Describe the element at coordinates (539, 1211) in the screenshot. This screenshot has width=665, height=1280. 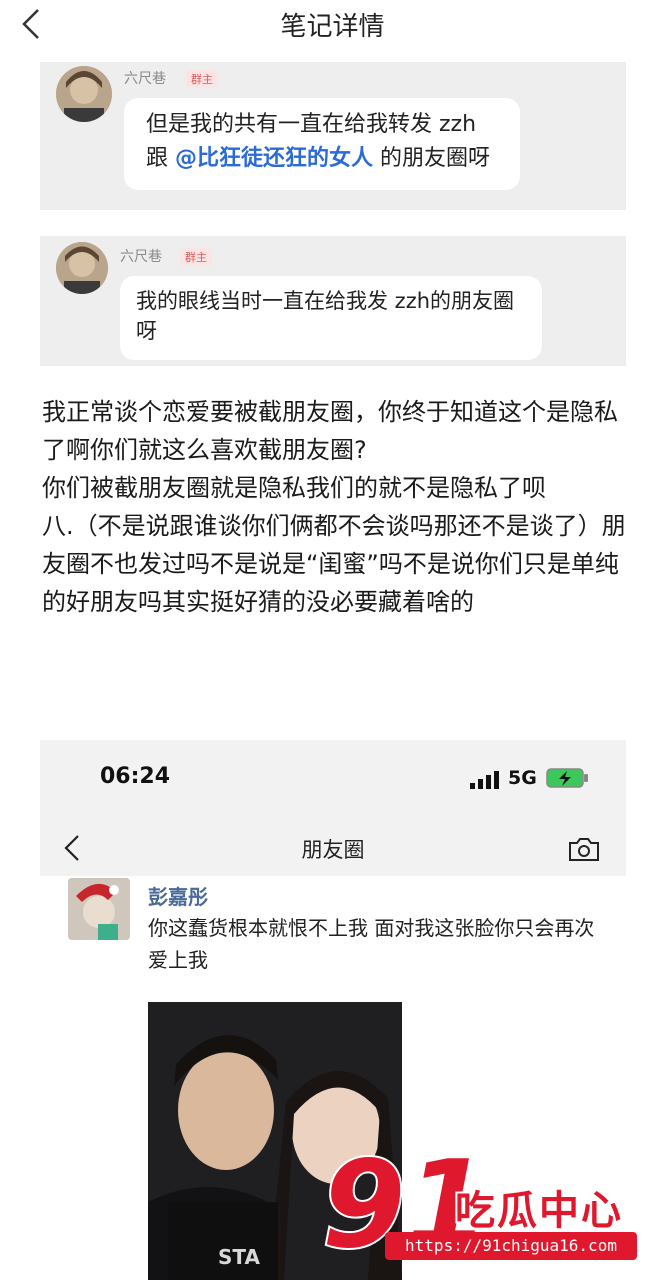
I see `watermark-name: 吃瓜中心` at that location.